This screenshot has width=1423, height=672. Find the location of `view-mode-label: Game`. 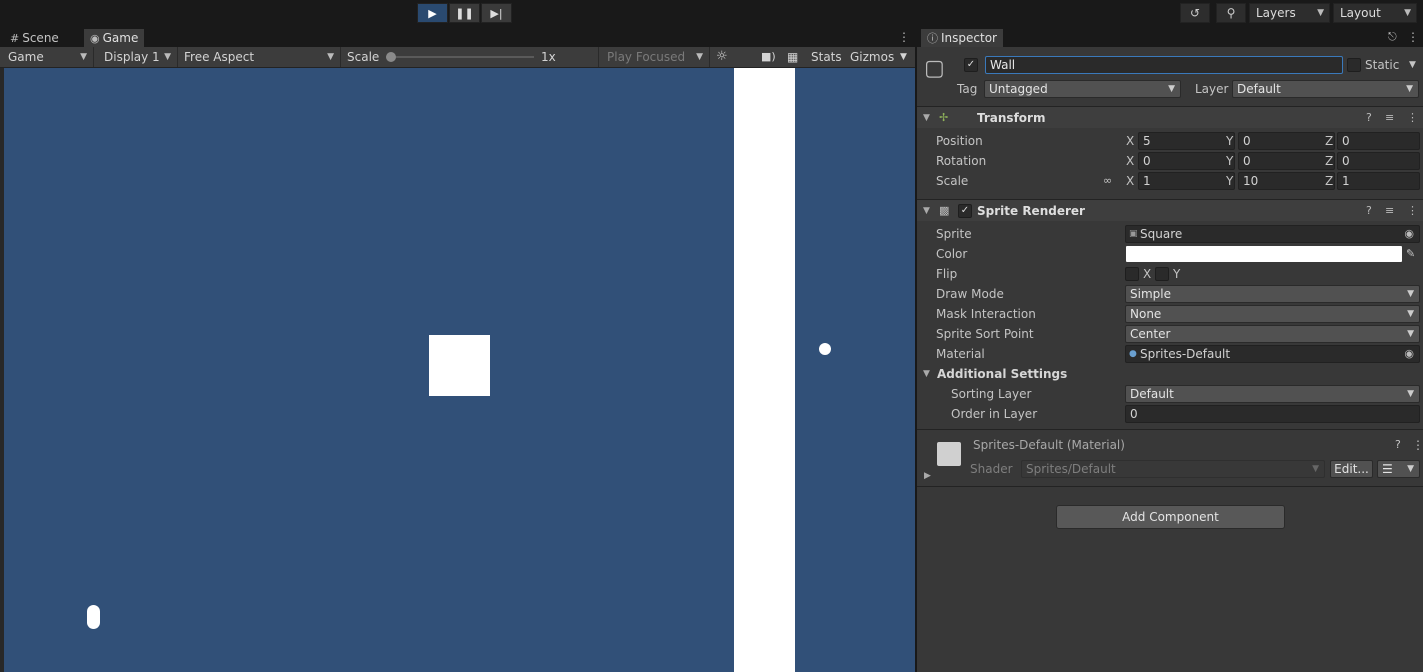

view-mode-label: Game is located at coordinates (26, 57).